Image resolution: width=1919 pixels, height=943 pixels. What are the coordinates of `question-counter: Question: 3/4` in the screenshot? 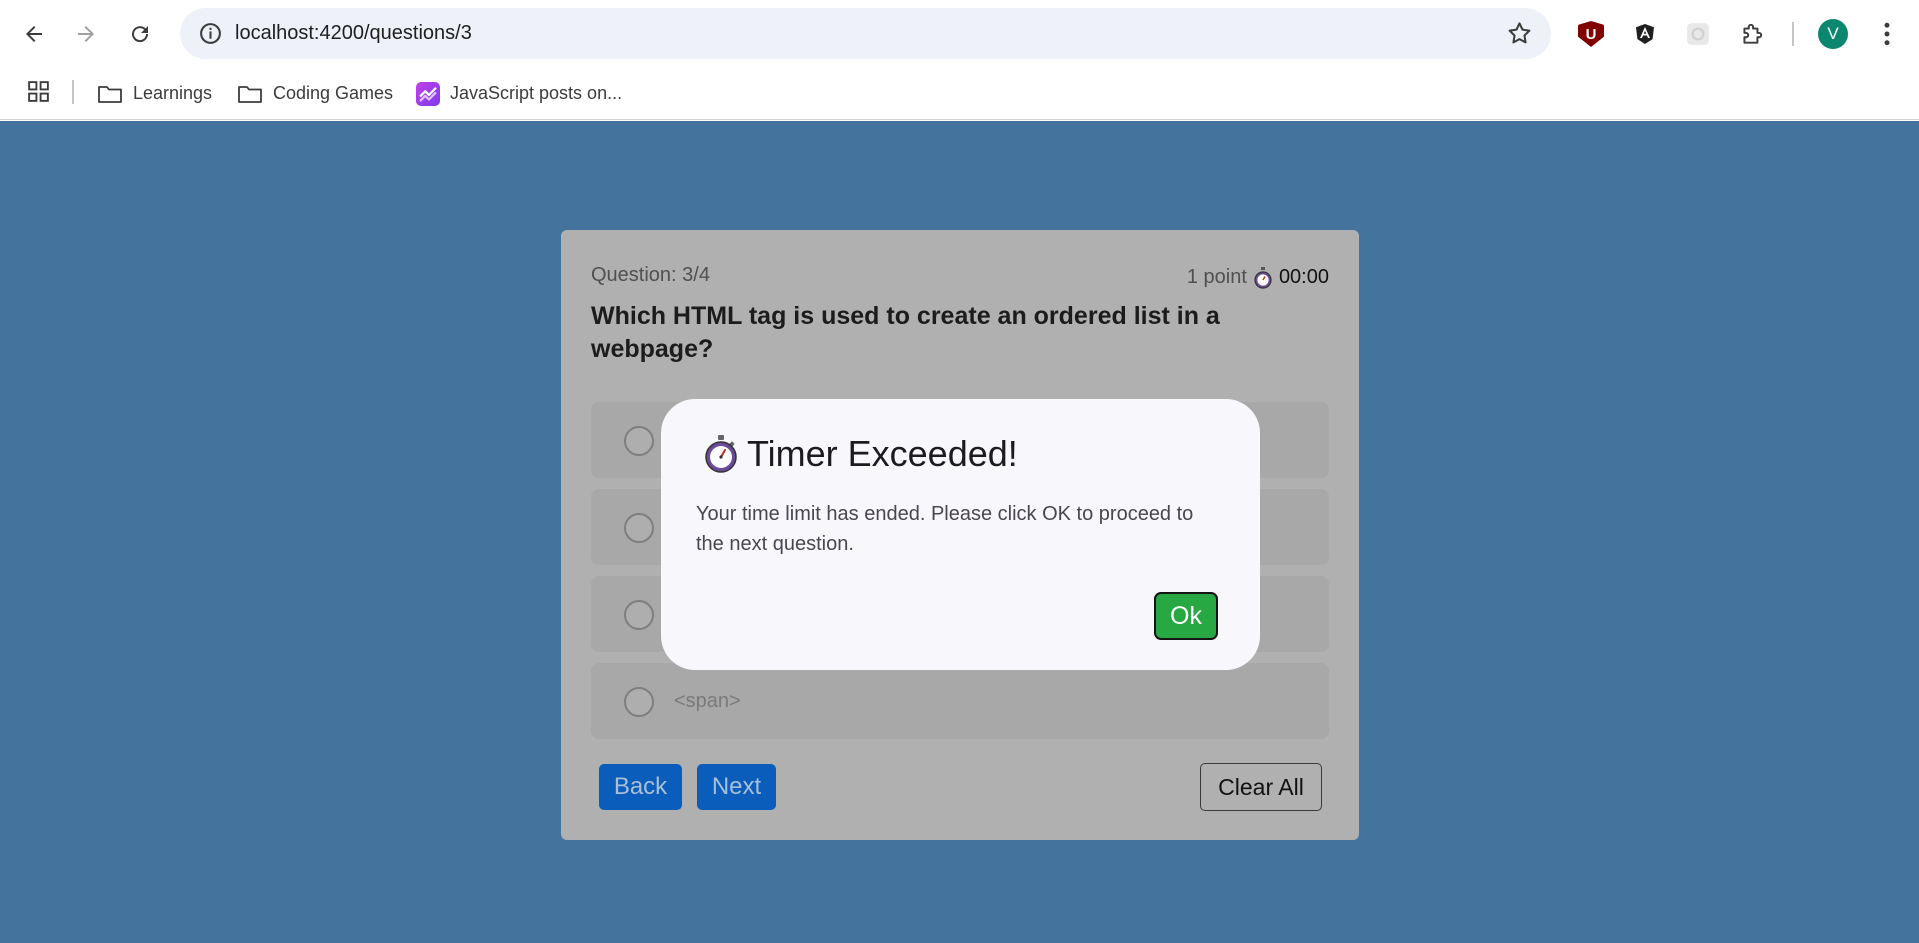 It's located at (650, 275).